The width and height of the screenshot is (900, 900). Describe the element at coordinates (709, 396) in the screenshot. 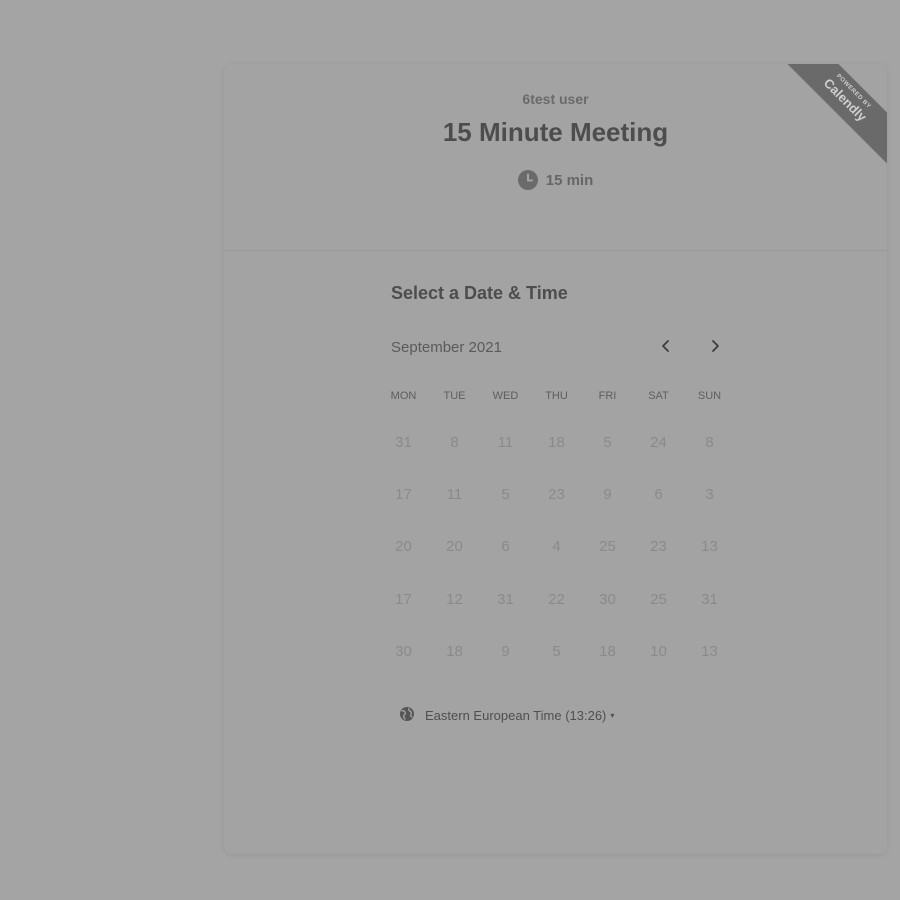

I see `weekday-label: SUN` at that location.